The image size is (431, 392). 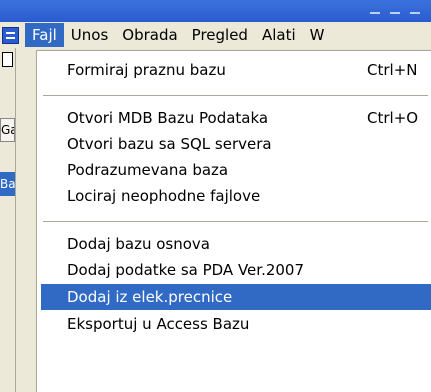 I want to click on menu-item-dodaj-pda: Dodaj podatke sa PDA Ver.2007, so click(x=236, y=270).